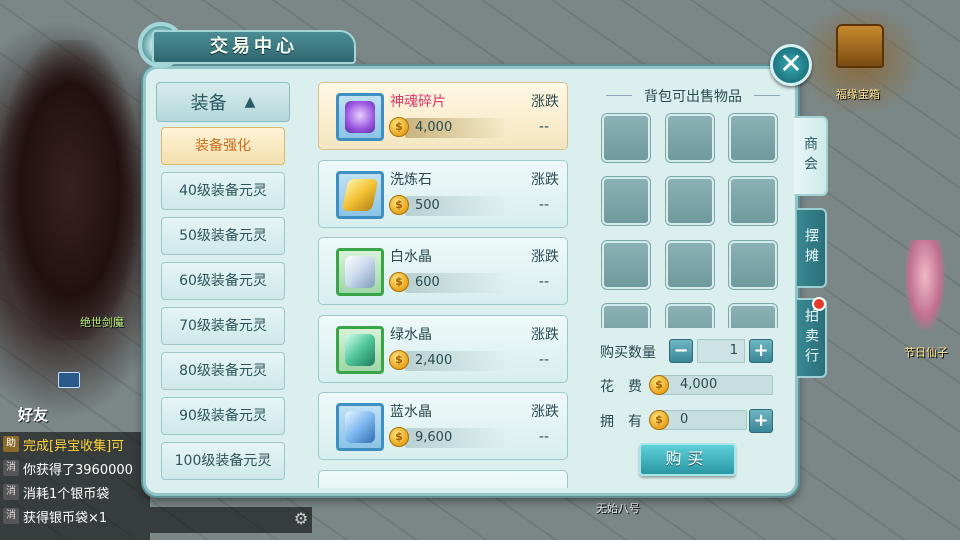 Image resolution: width=960 pixels, height=540 pixels. What do you see at coordinates (443, 271) in the screenshot?
I see `item-card: 白水晶 涨跌 $ 600 --` at bounding box center [443, 271].